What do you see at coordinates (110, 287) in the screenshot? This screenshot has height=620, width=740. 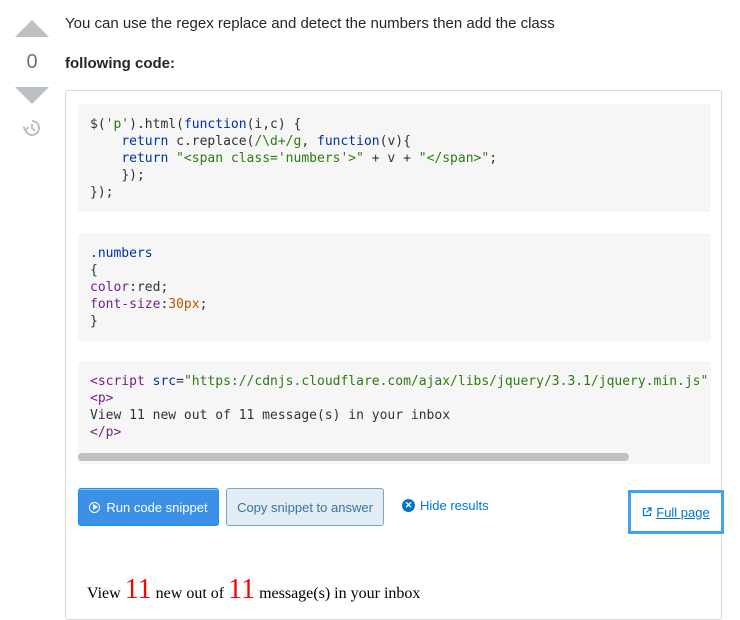 I see `css-line-3: color` at bounding box center [110, 287].